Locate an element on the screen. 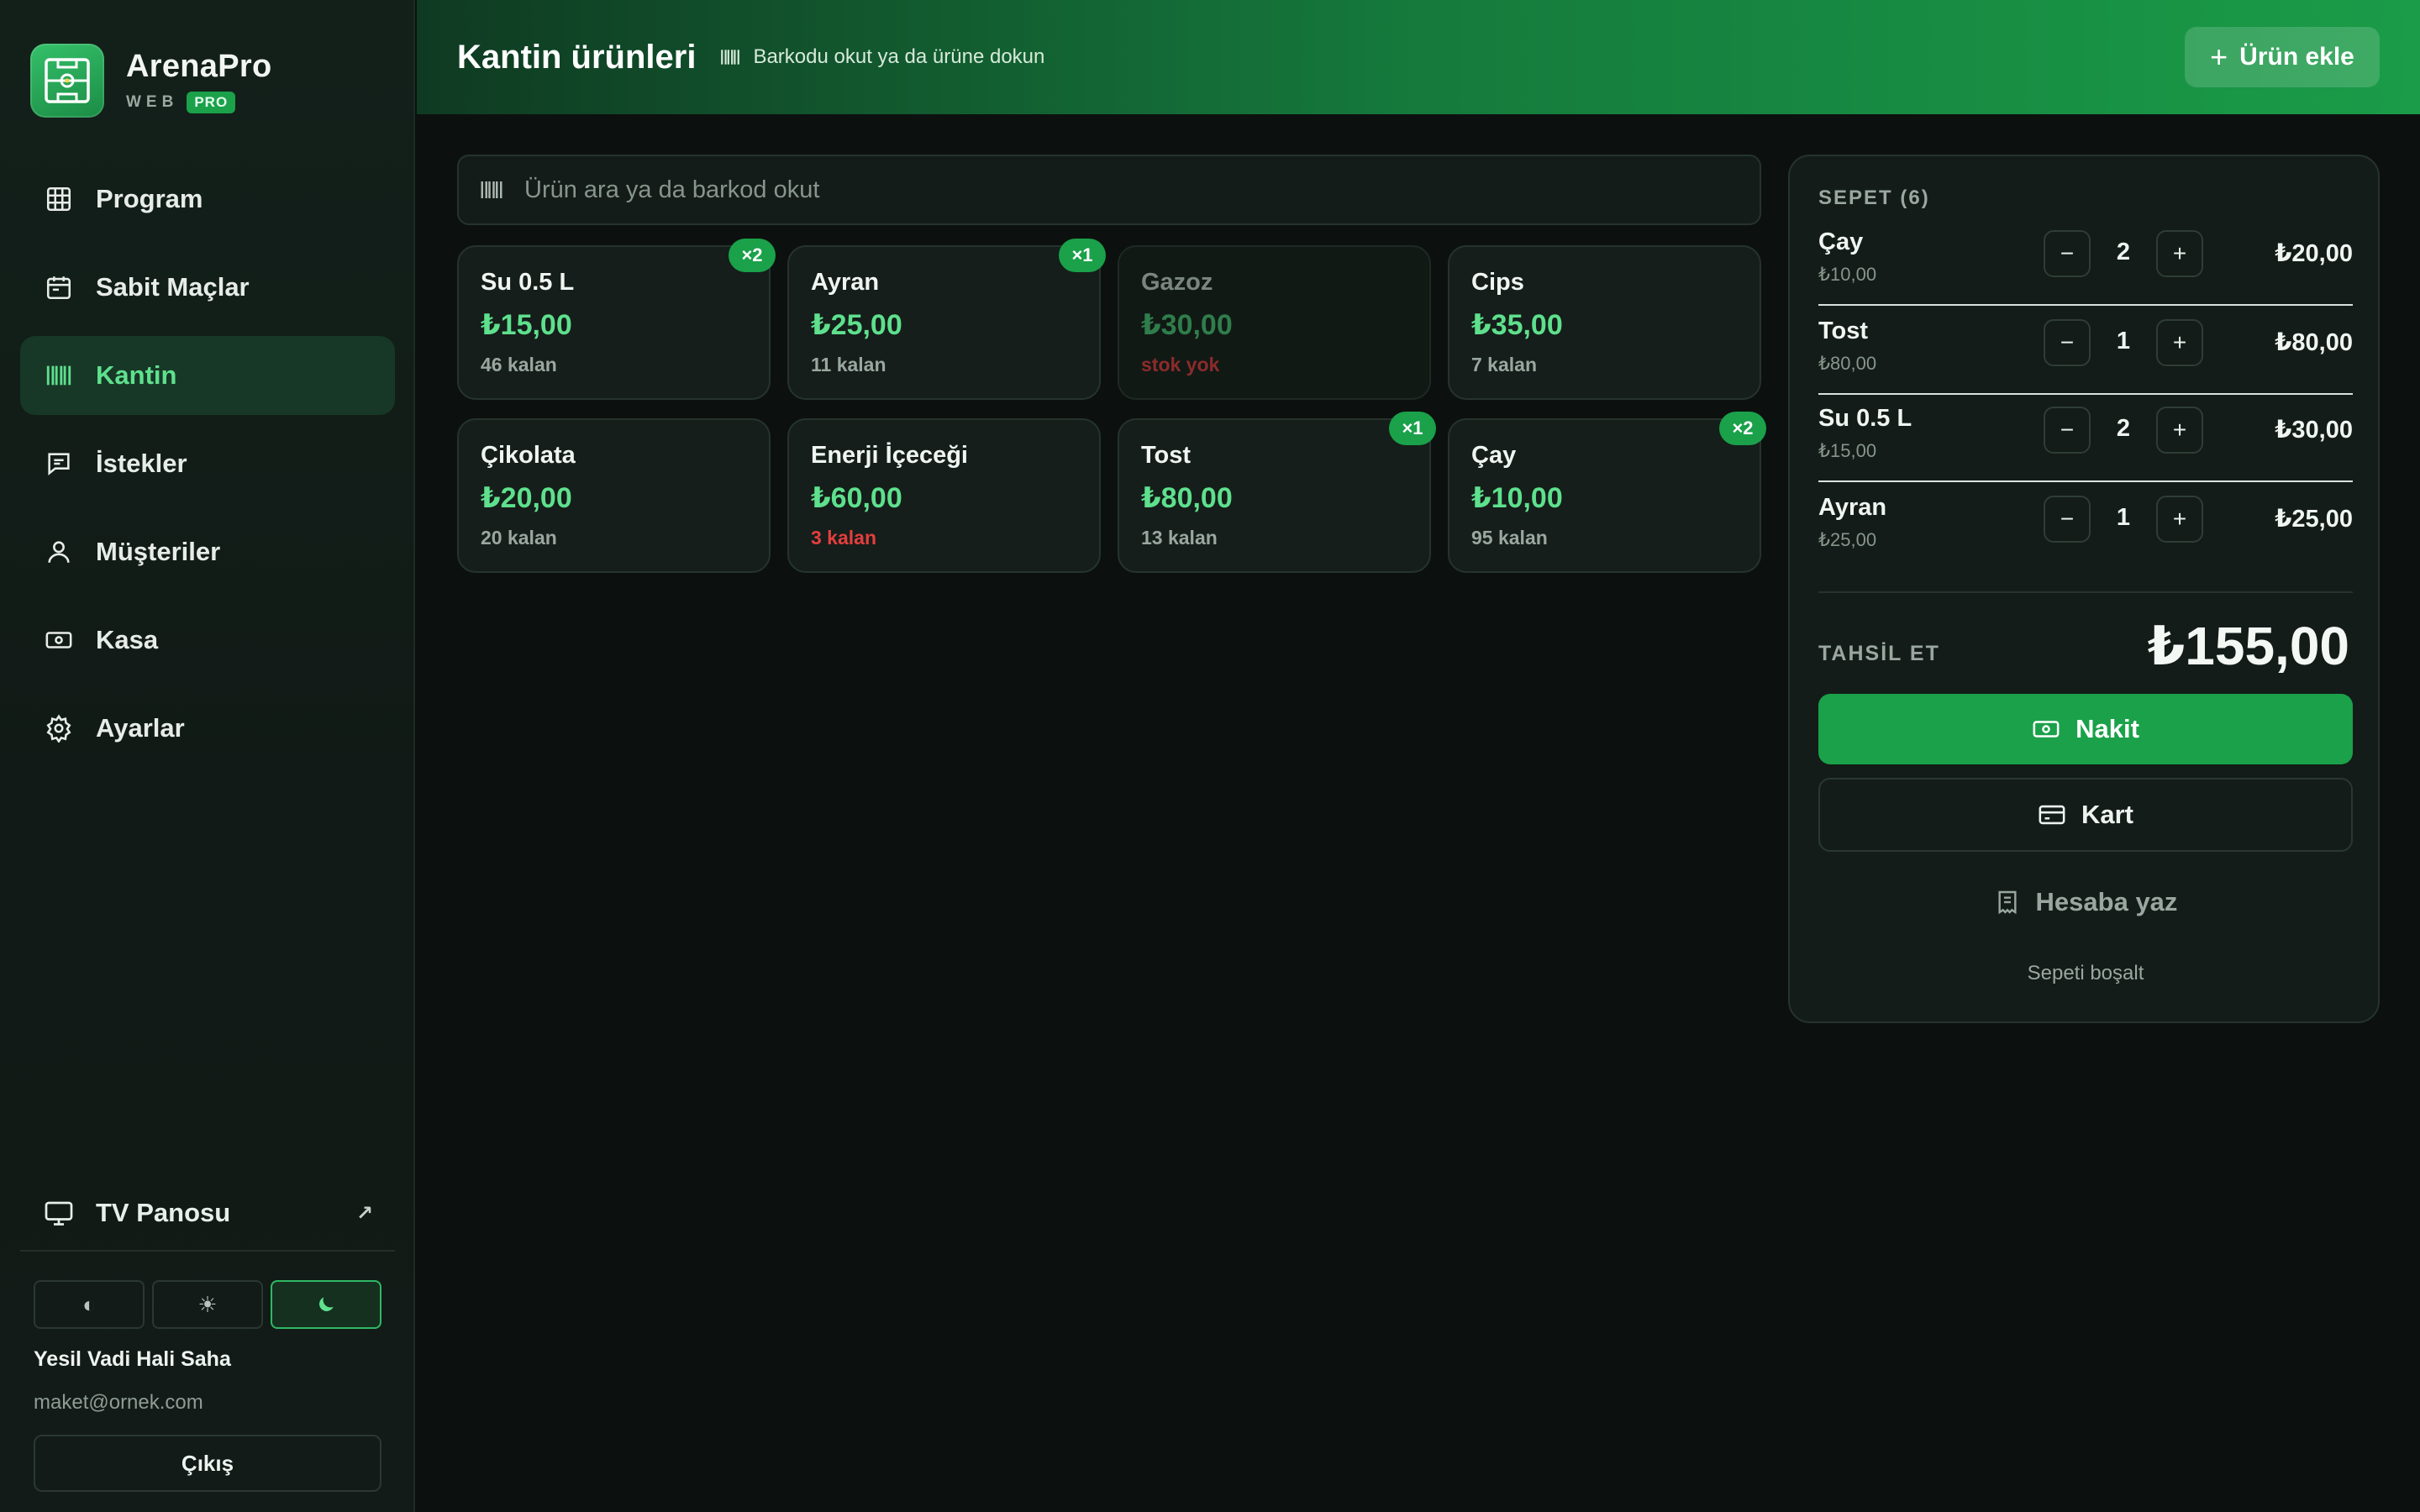 This screenshot has height=1512, width=2420. add-product-label: Ürün ekle is located at coordinates (2296, 57).